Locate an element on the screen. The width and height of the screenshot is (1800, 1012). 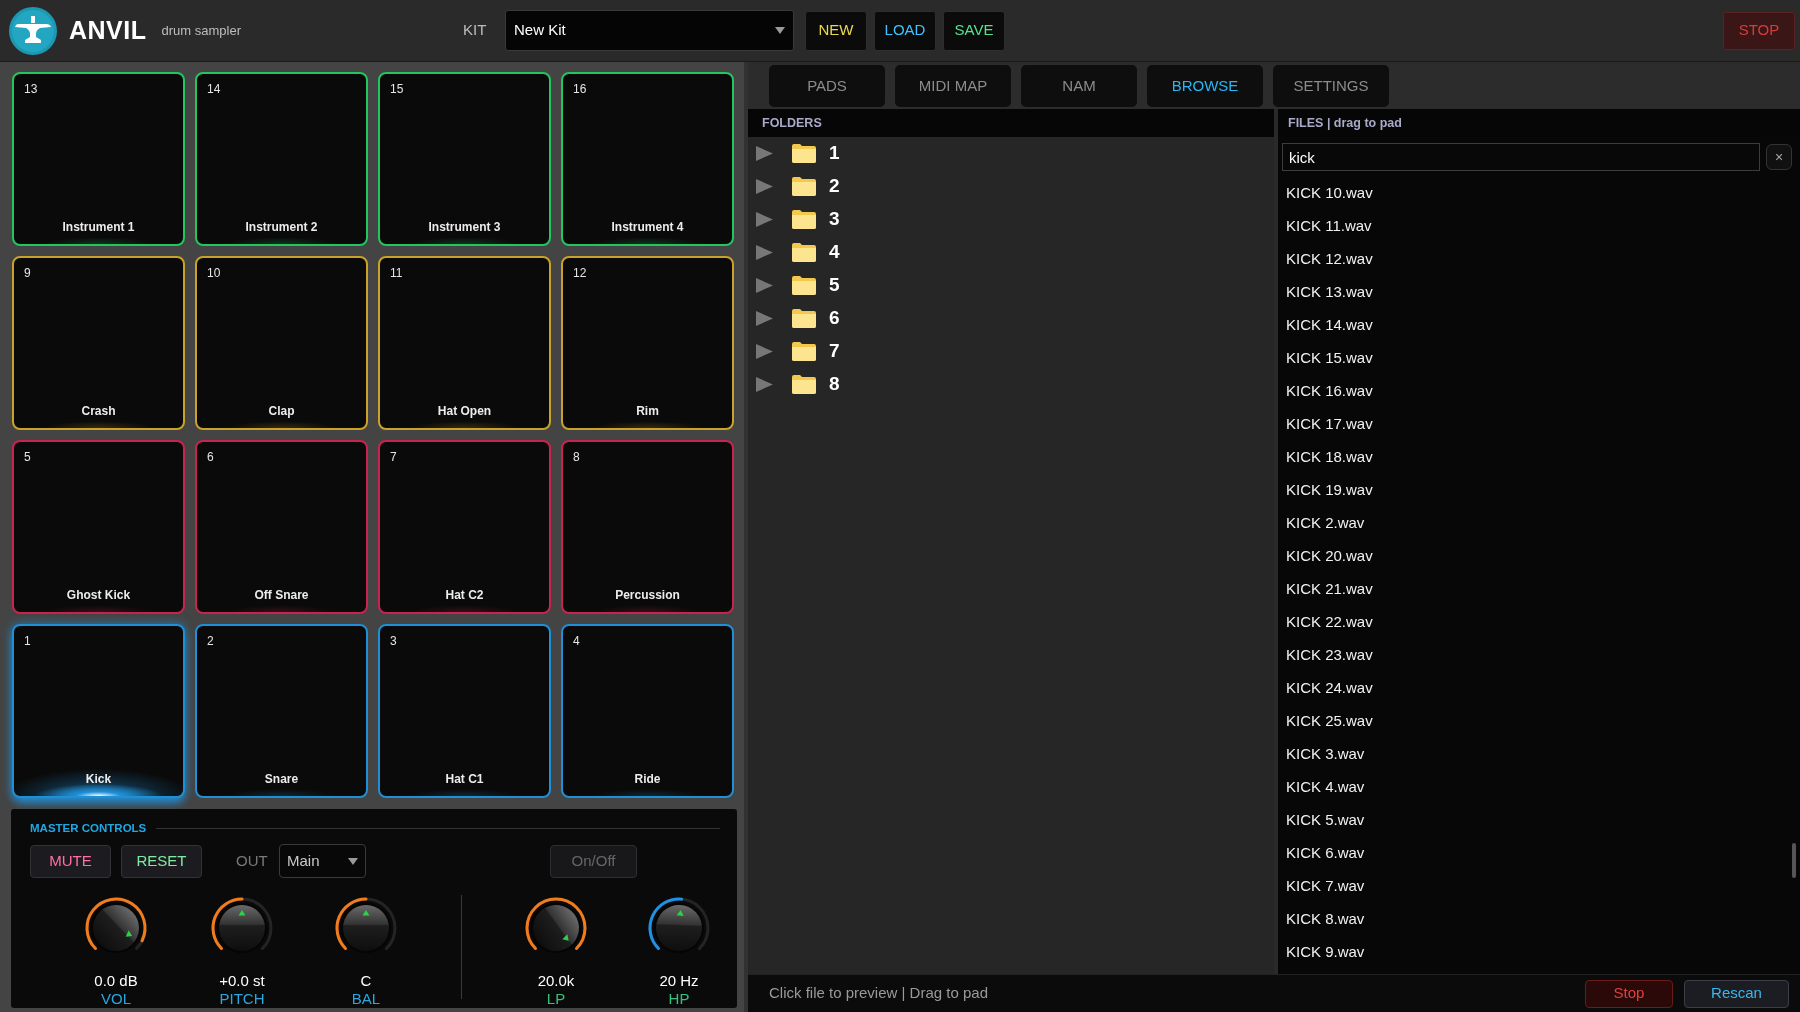
file-item: KICK 23.wav is located at coordinates (1329, 655).